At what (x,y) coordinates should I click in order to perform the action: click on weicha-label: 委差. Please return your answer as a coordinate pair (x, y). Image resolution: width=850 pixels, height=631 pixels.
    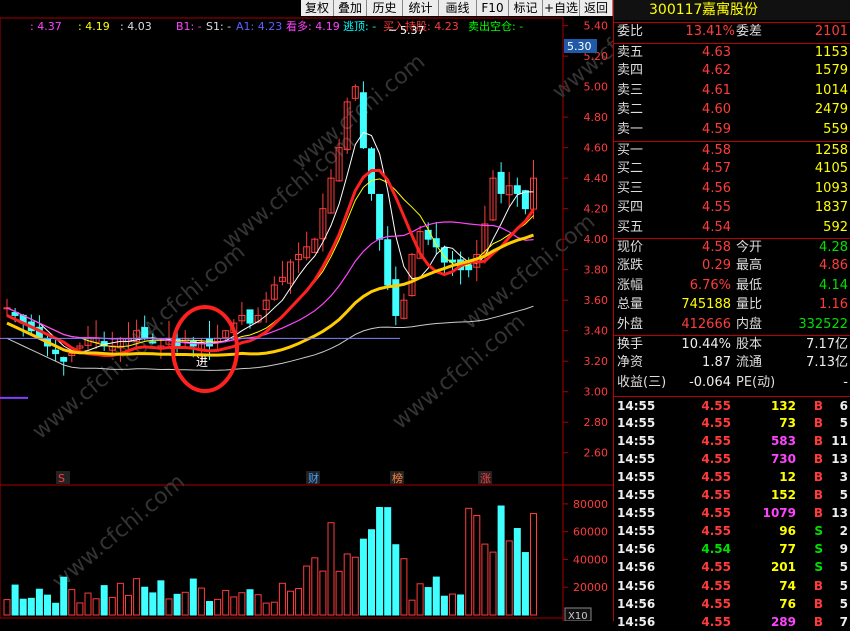
    Looking at the image, I should click on (749, 31).